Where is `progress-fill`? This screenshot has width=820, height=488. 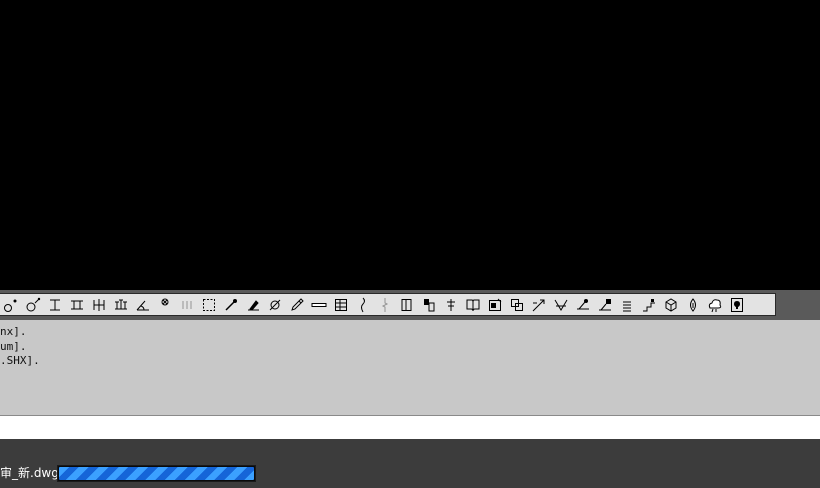
progress-fill is located at coordinates (156, 473).